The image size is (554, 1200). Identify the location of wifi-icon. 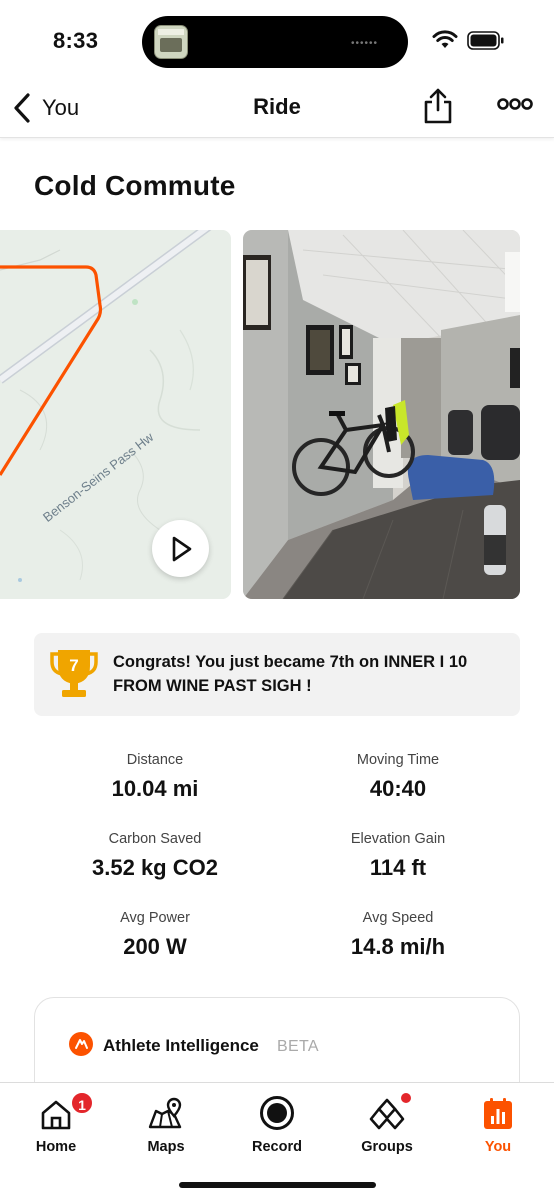
(445, 39).